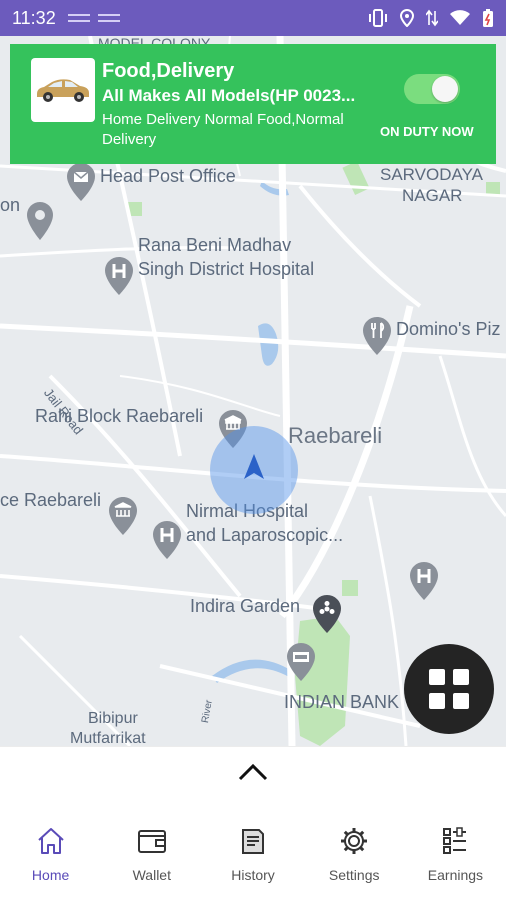 The image size is (506, 900). Describe the element at coordinates (50, 841) in the screenshot. I see `home-icon` at that location.